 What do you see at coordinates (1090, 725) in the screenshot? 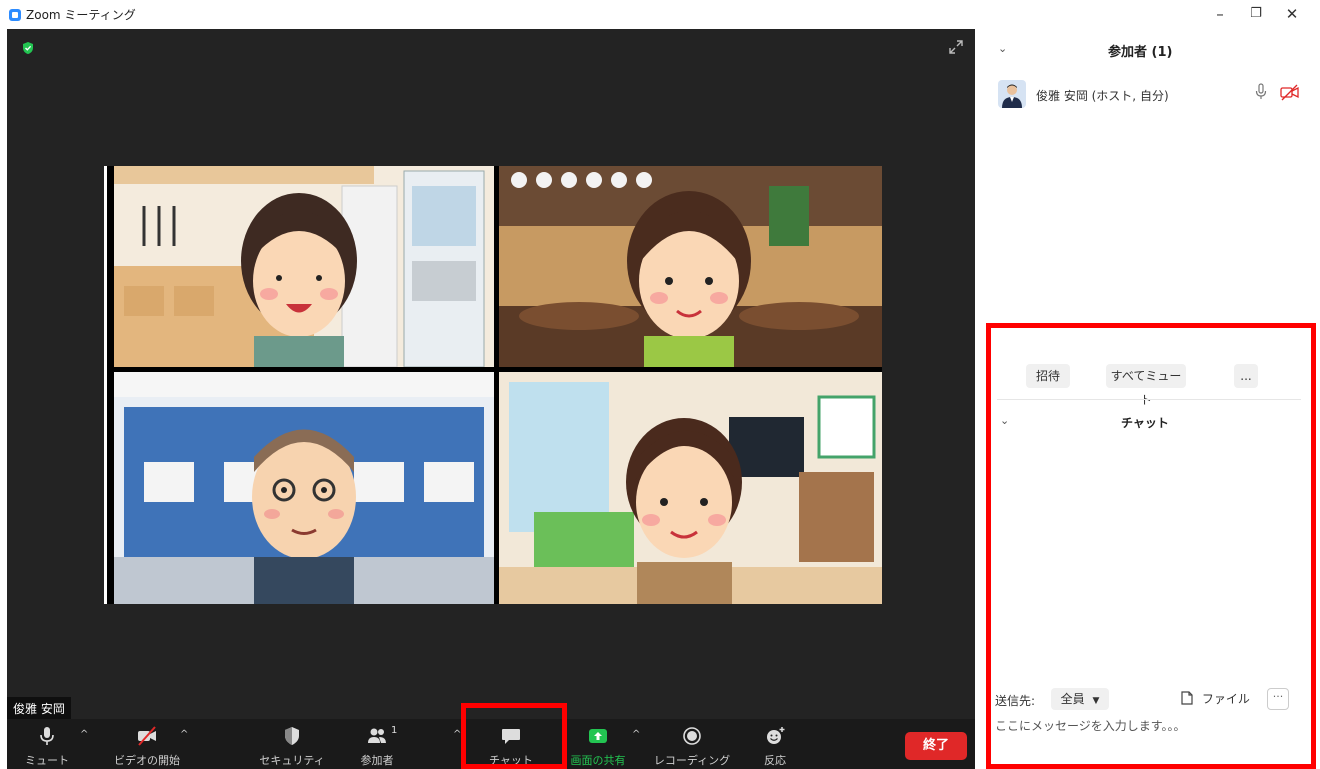
I see `chat-message-input: ここにメッセージを入力します。。。` at bounding box center [1090, 725].